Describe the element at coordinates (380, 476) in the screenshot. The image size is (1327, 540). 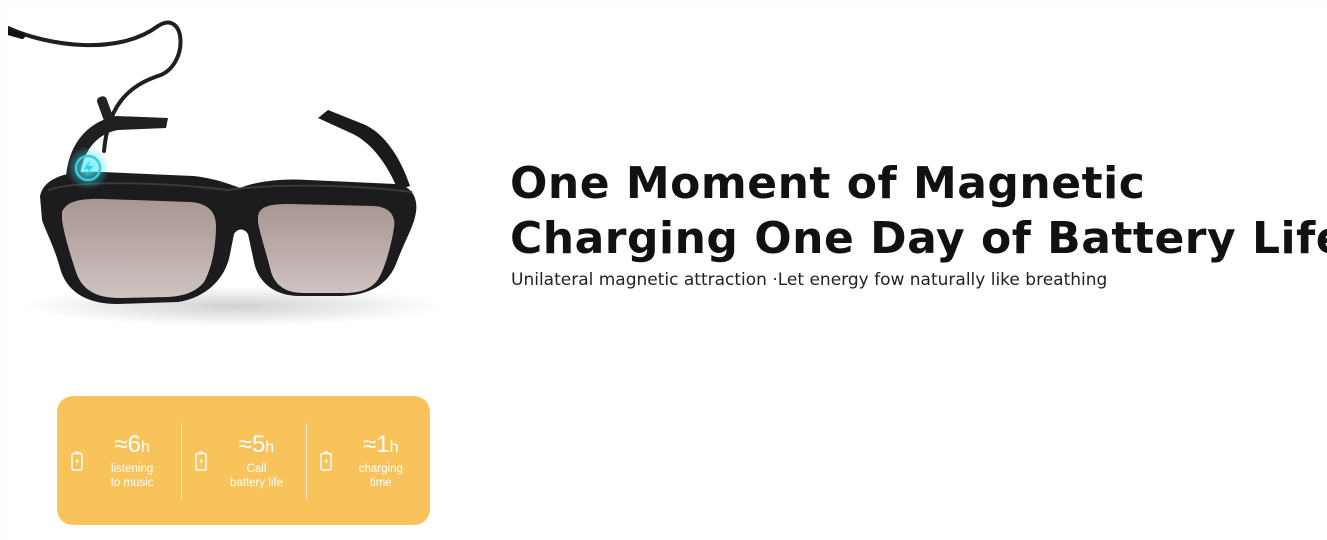
I see `stat-label: charging time` at that location.